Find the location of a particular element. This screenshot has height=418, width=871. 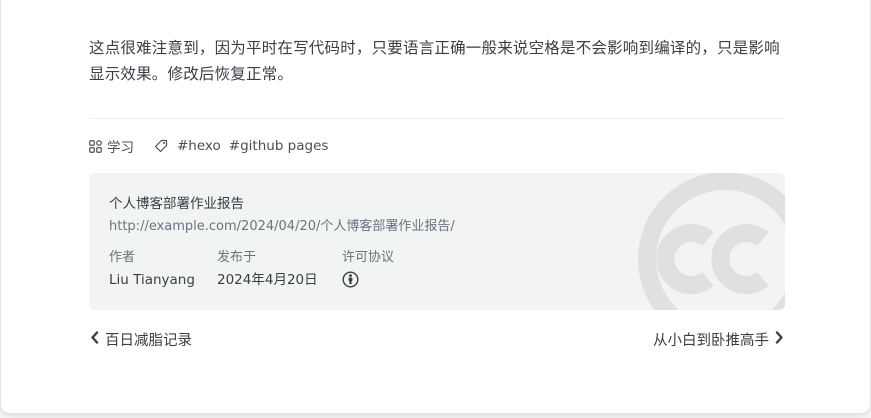

license-label: 许可协议 is located at coordinates (368, 257).